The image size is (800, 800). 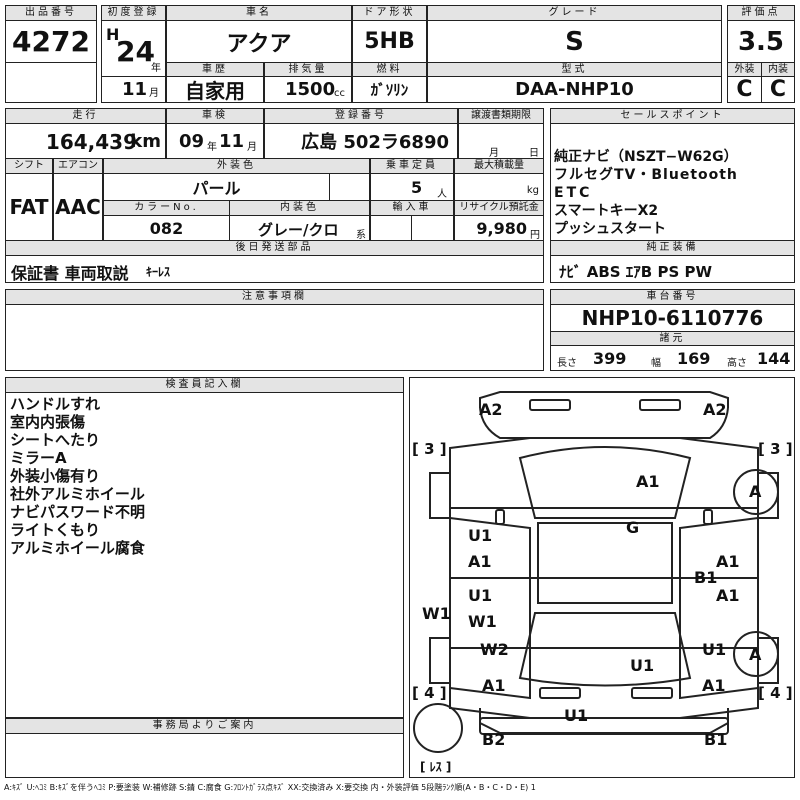 I want to click on sales-point: 純正ナビ（NSZT−W62G）, so click(x=646, y=157).